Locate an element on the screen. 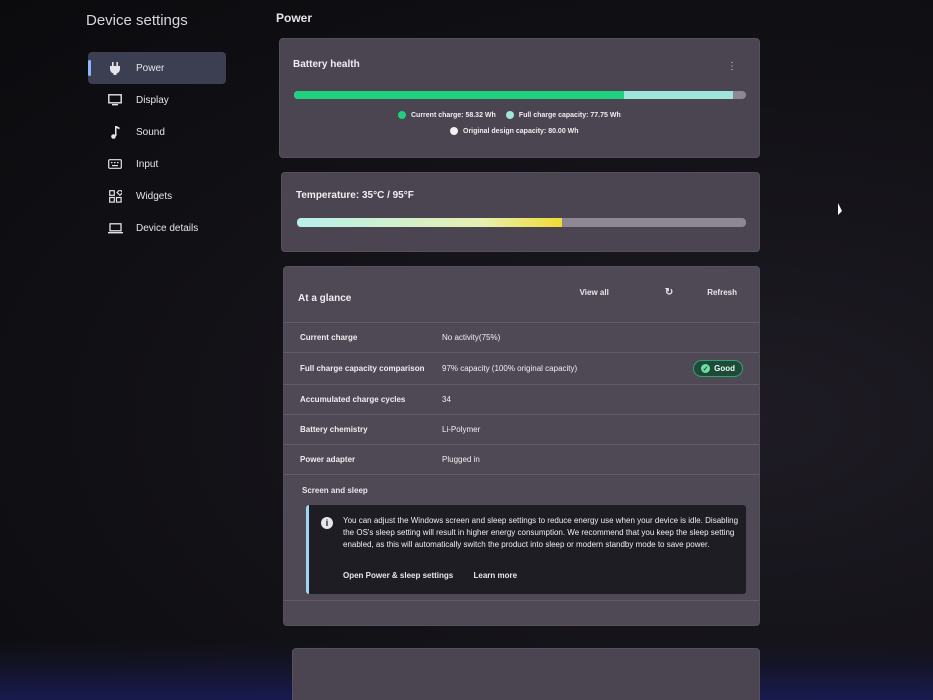 The width and height of the screenshot is (933, 700). temperature-card: Temperature: 35°C / 95°F is located at coordinates (520, 212).